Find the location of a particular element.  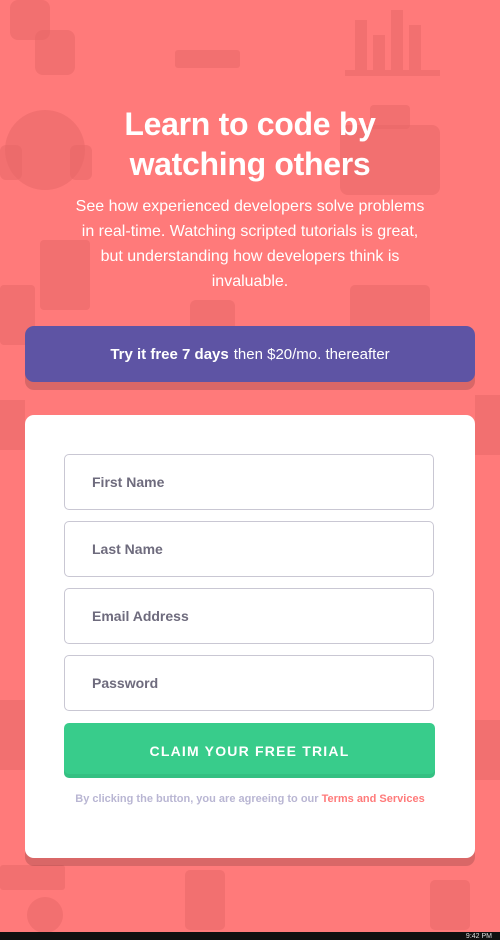

banner-emphasis: Try it free 7 days is located at coordinates (169, 354).